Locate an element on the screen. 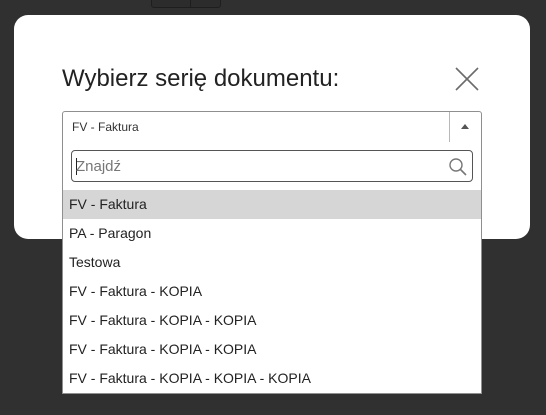 Image resolution: width=546 pixels, height=415 pixels. close-button is located at coordinates (467, 79).